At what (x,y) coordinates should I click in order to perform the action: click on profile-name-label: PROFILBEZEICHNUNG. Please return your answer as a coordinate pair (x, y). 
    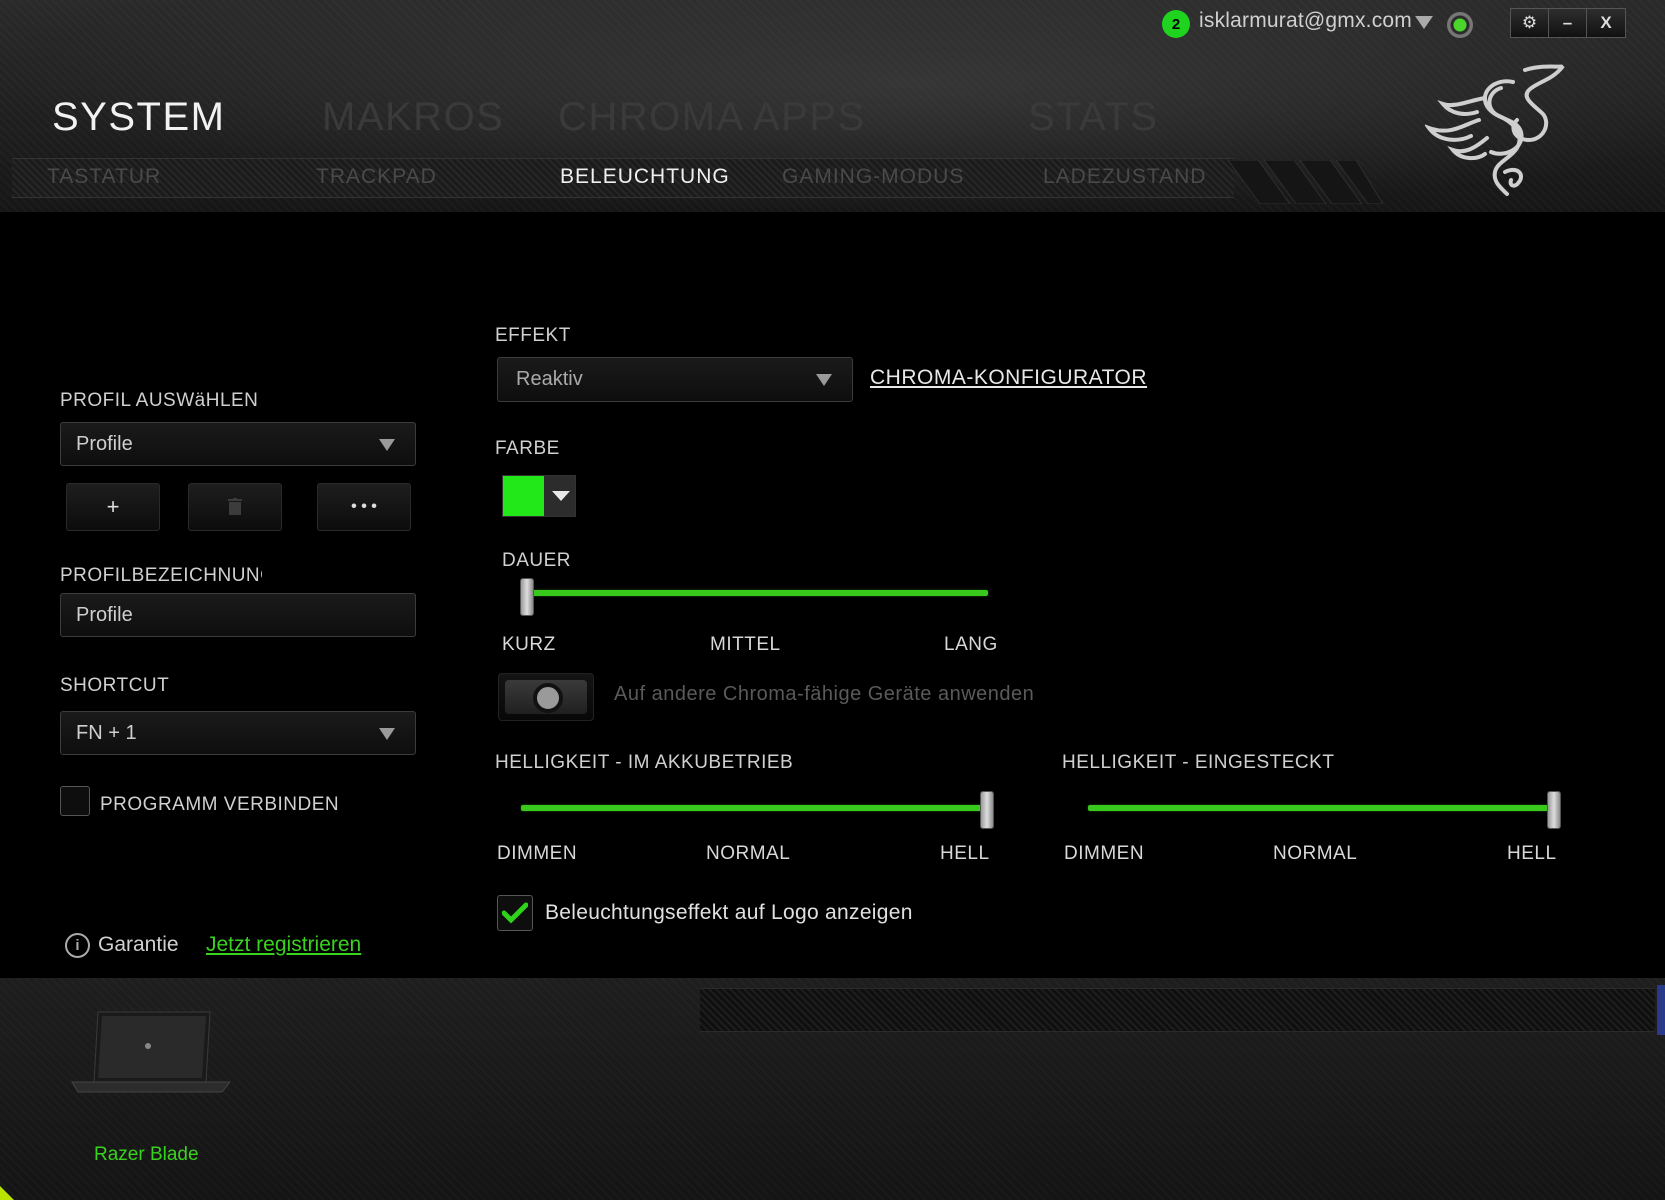
    Looking at the image, I should click on (161, 575).